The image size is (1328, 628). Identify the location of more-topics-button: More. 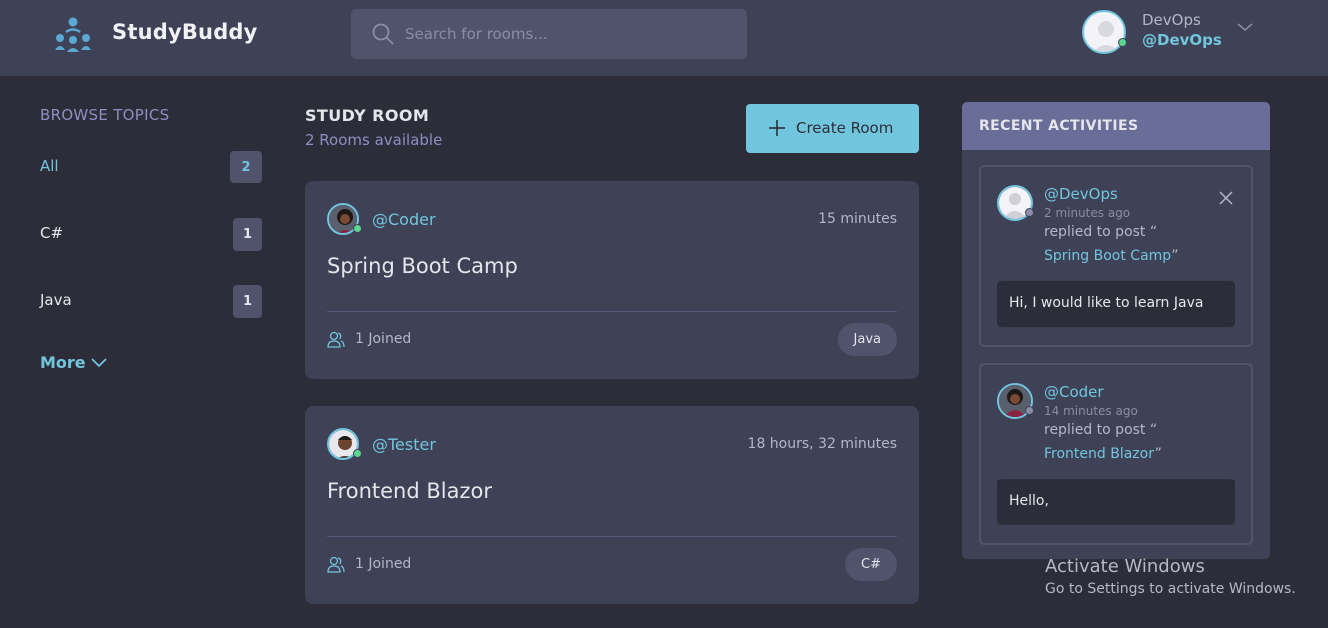
(63, 362).